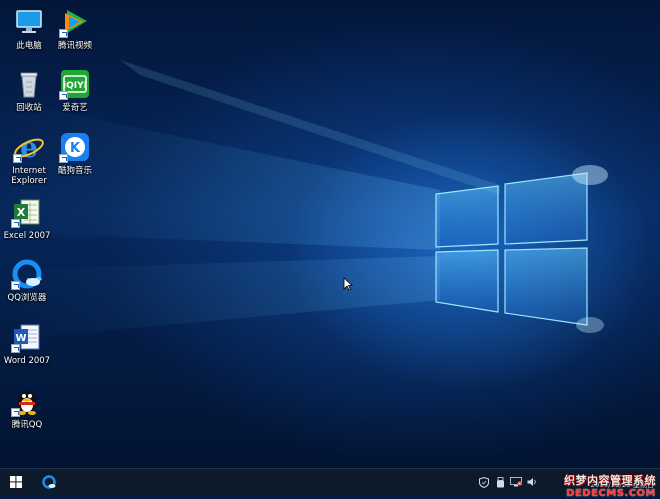 The image size is (660, 499). I want to click on desktop-icon-tencent-video: 腾讯视频, so click(75, 28).